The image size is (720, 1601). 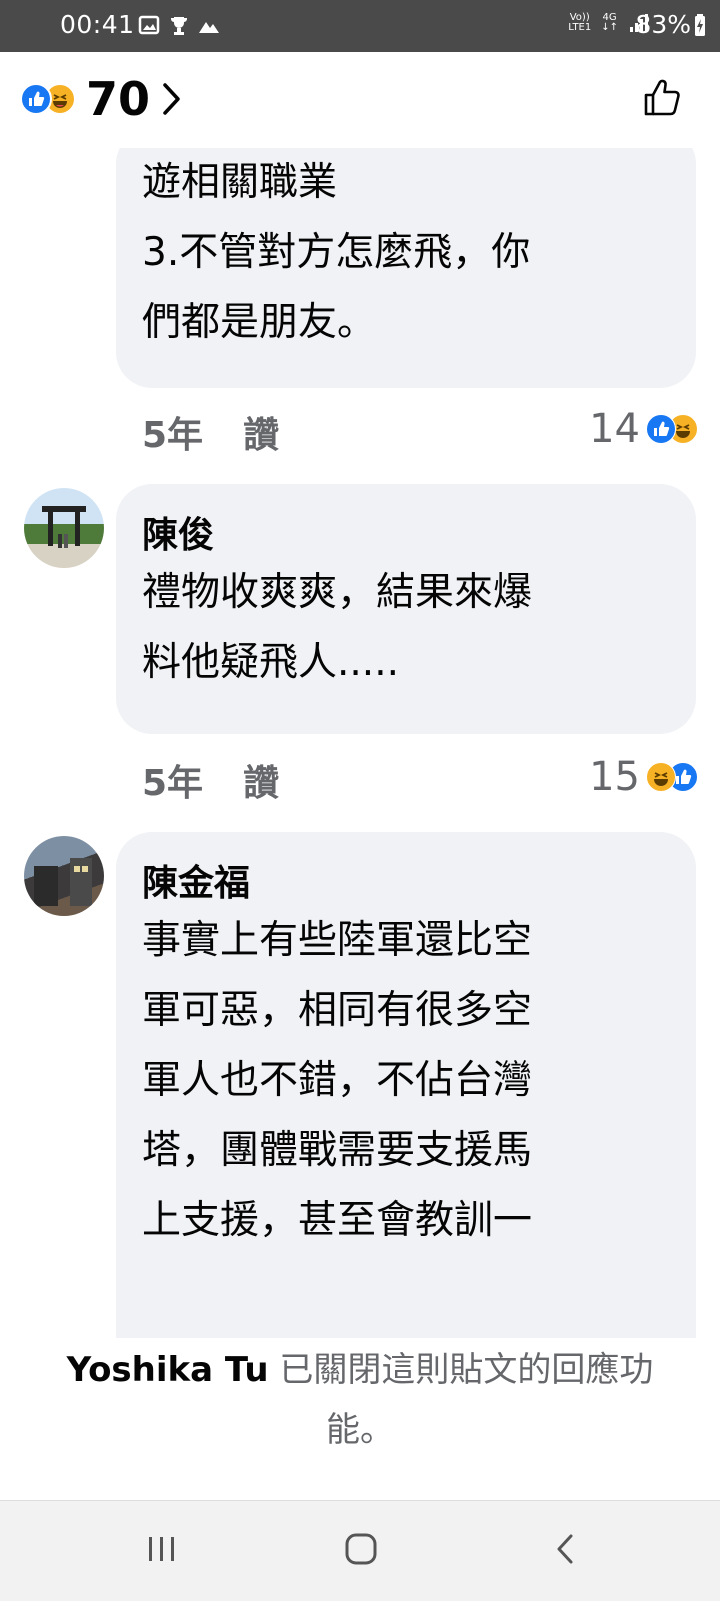 What do you see at coordinates (209, 27) in the screenshot?
I see `mountain-icon` at bounding box center [209, 27].